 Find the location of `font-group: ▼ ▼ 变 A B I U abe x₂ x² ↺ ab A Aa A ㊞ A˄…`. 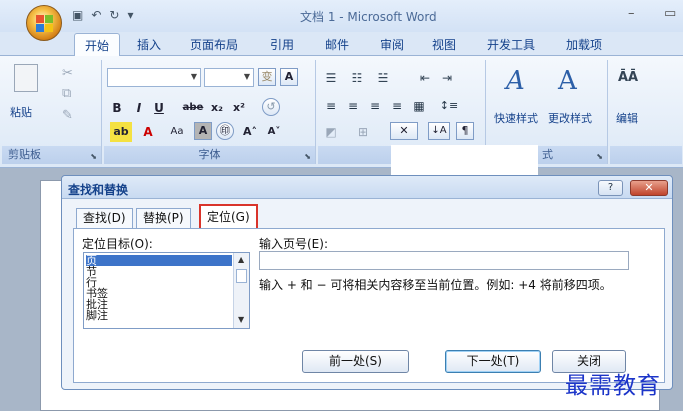

font-group: ▼ ▼ 变 A B I U abe x₂ x² ↺ ab A Aa A ㊞ A˄… is located at coordinates (210, 112).